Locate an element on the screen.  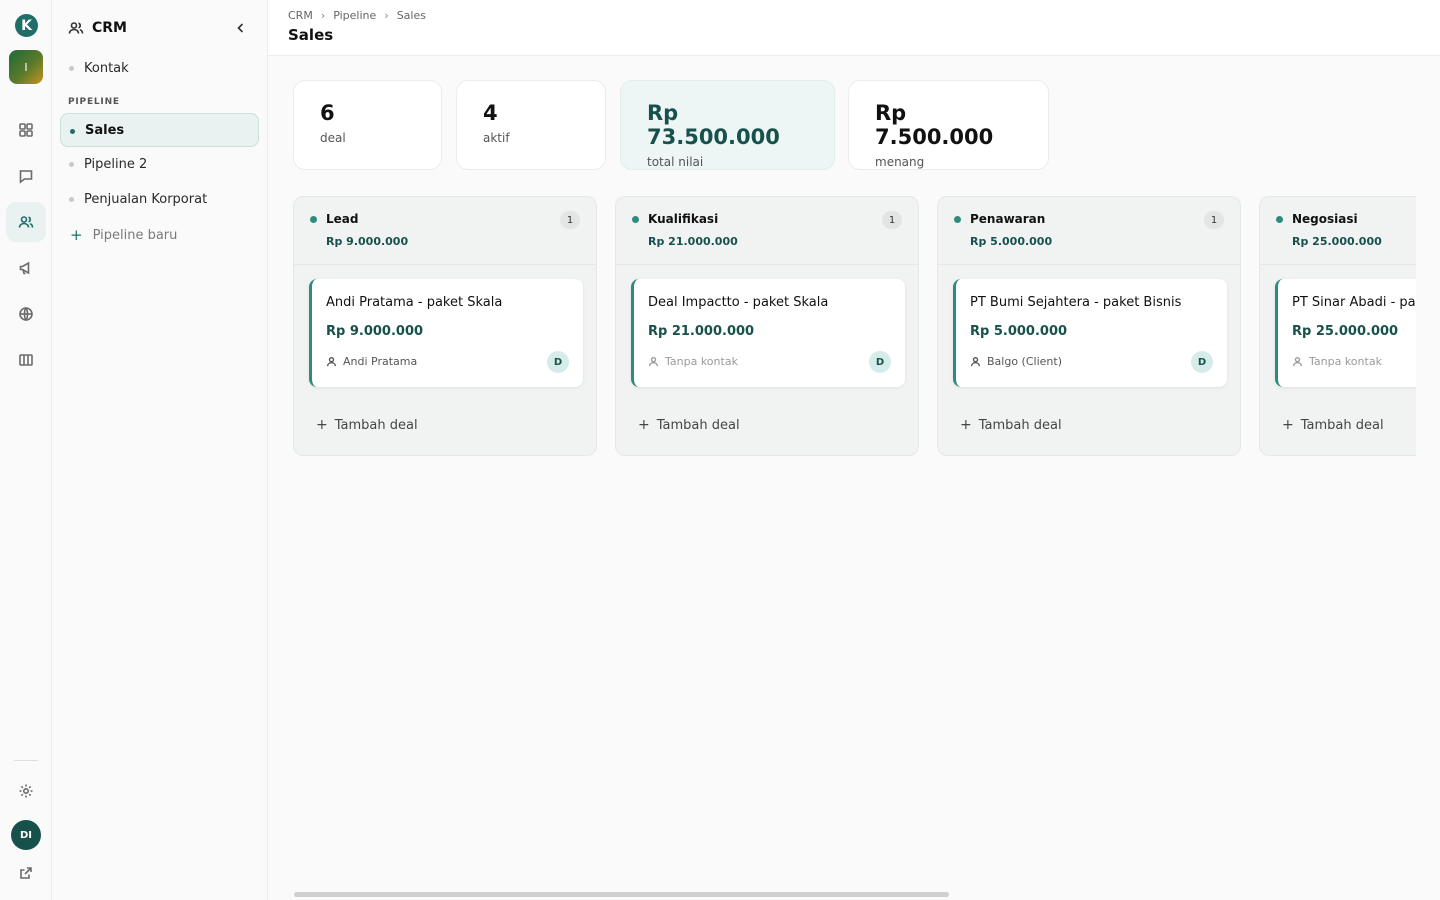
stage-header: Kualifikasi 1 Rp 21.000.000 is located at coordinates (767, 231).